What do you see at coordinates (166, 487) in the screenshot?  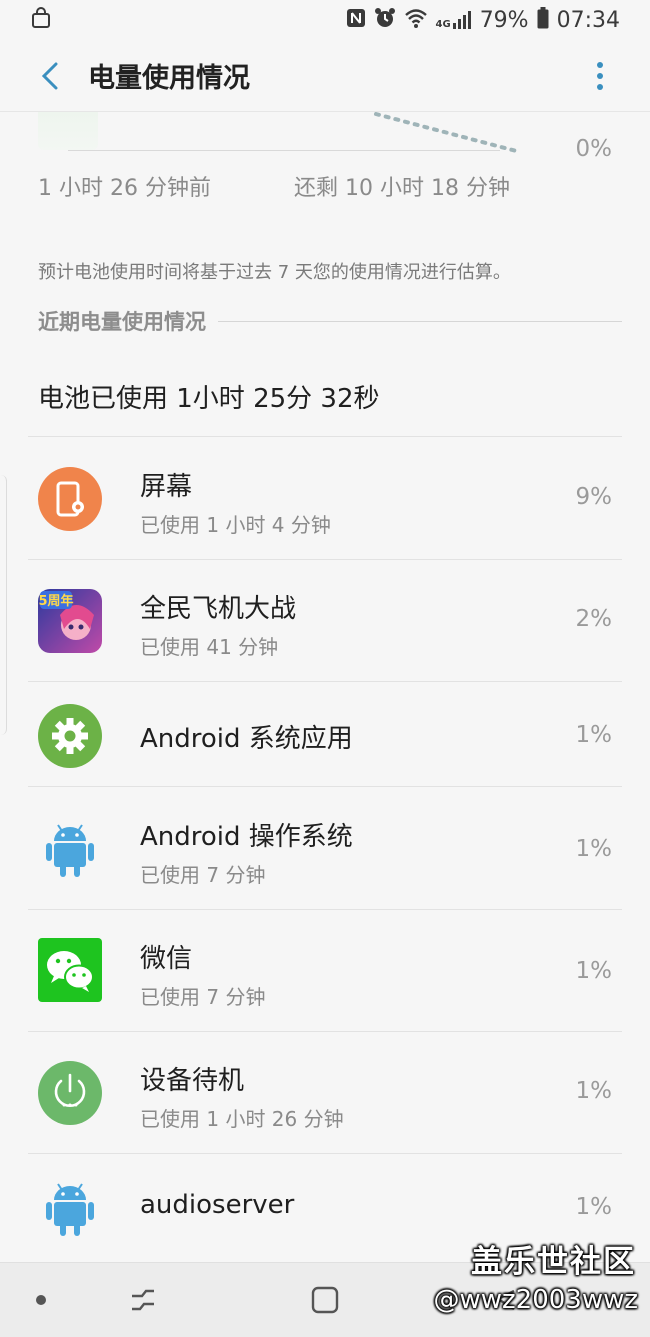 I see `app-name: 屏幕` at bounding box center [166, 487].